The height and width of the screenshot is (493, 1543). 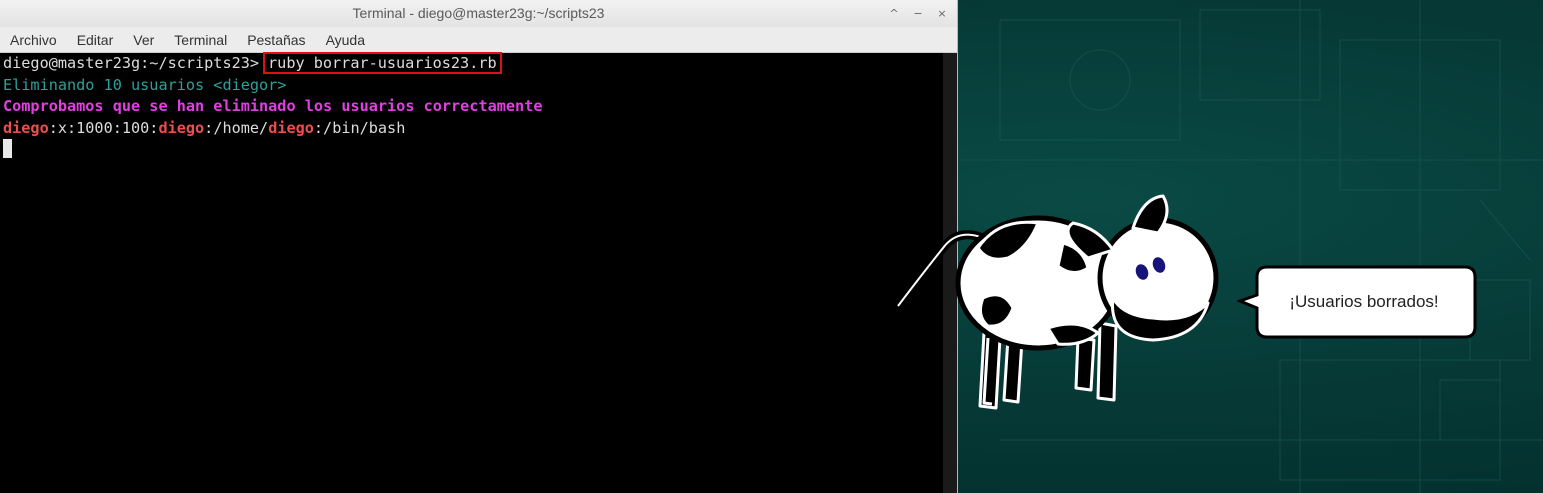 What do you see at coordinates (359, 127) in the screenshot?
I see `passwd-field: :/bin/bash` at bounding box center [359, 127].